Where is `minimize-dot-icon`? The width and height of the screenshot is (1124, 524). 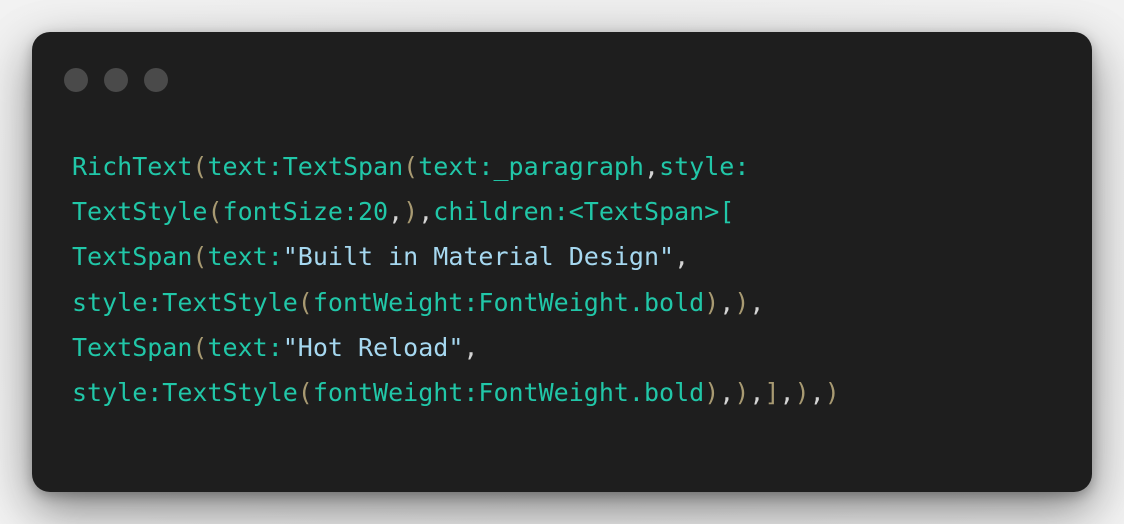
minimize-dot-icon is located at coordinates (116, 80).